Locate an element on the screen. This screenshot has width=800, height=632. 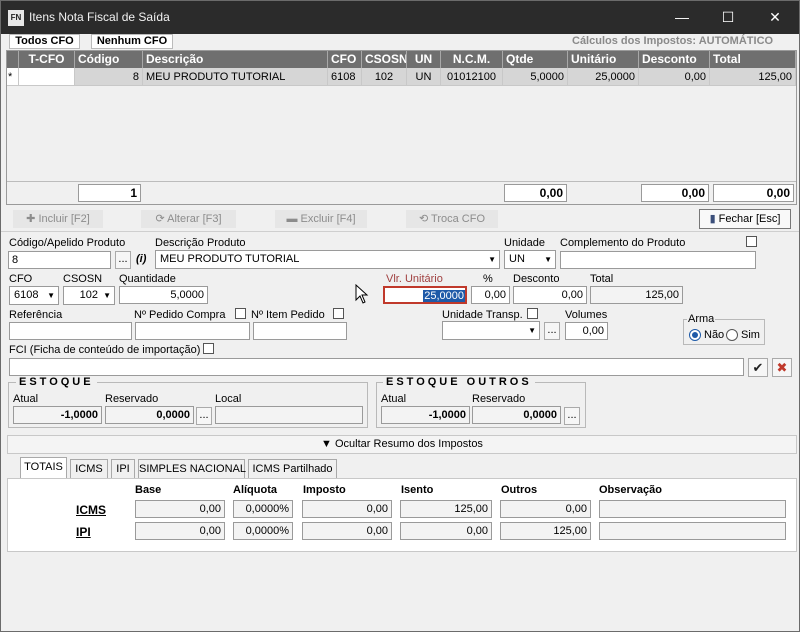
grid-cell-ncm: 01012100 is located at coordinates (472, 77).